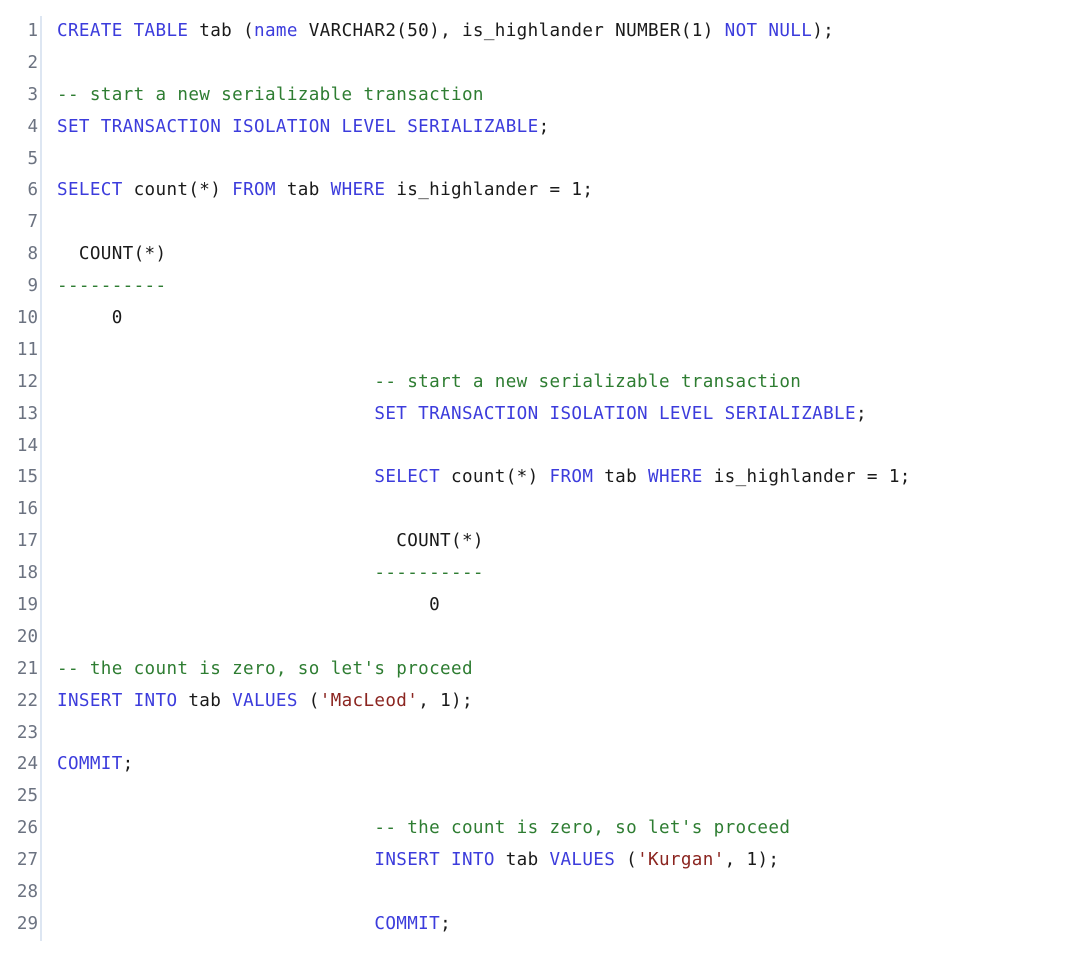 The image size is (1080, 957). Describe the element at coordinates (254, 190) in the screenshot. I see `token-keyword: FROM` at that location.